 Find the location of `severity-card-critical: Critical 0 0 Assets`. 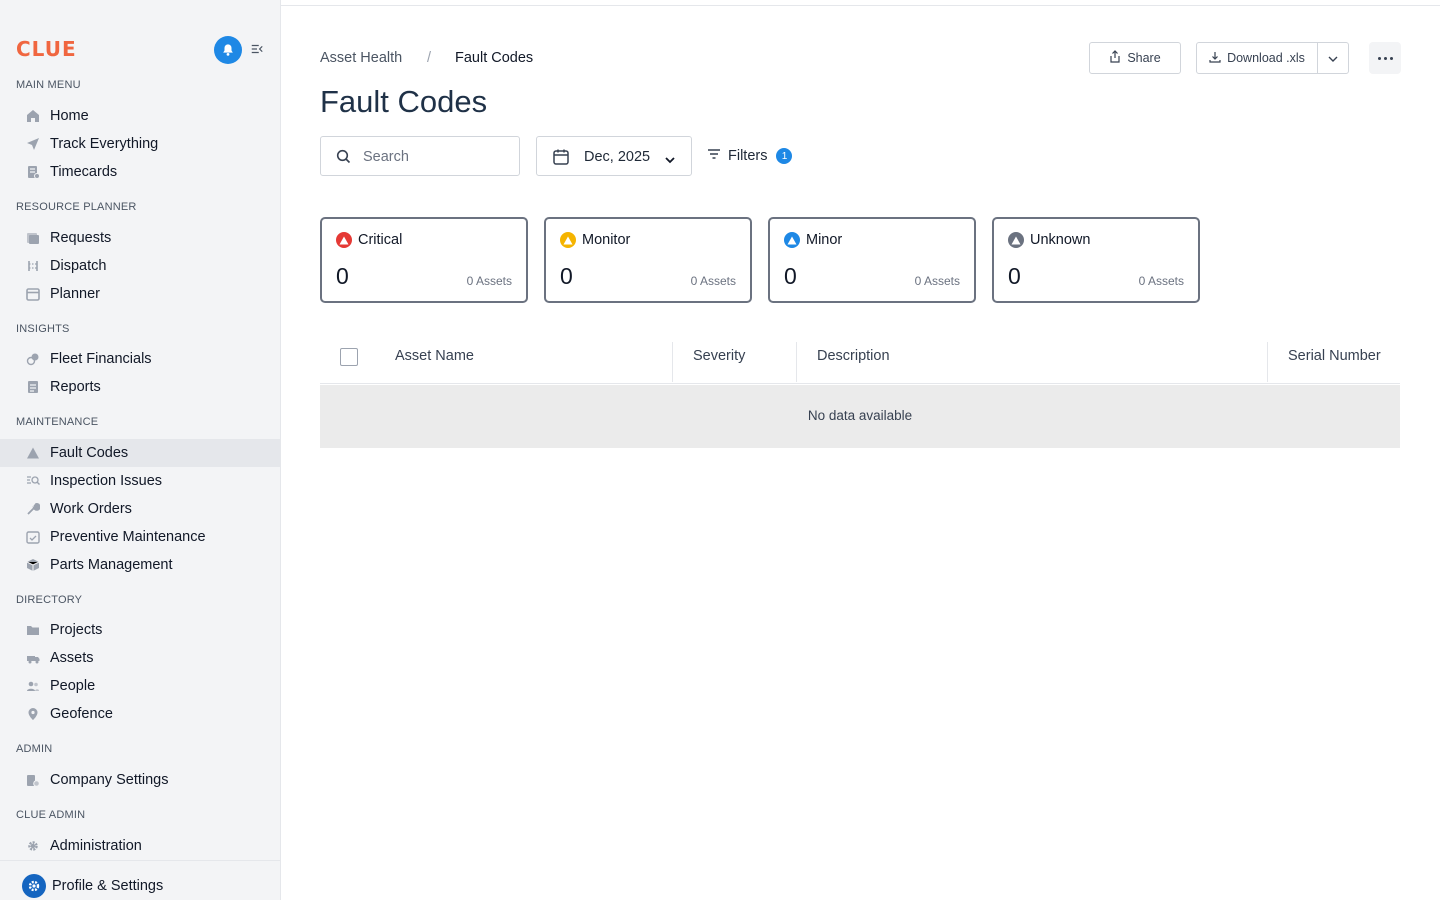

severity-card-critical: Critical 0 0 Assets is located at coordinates (424, 260).